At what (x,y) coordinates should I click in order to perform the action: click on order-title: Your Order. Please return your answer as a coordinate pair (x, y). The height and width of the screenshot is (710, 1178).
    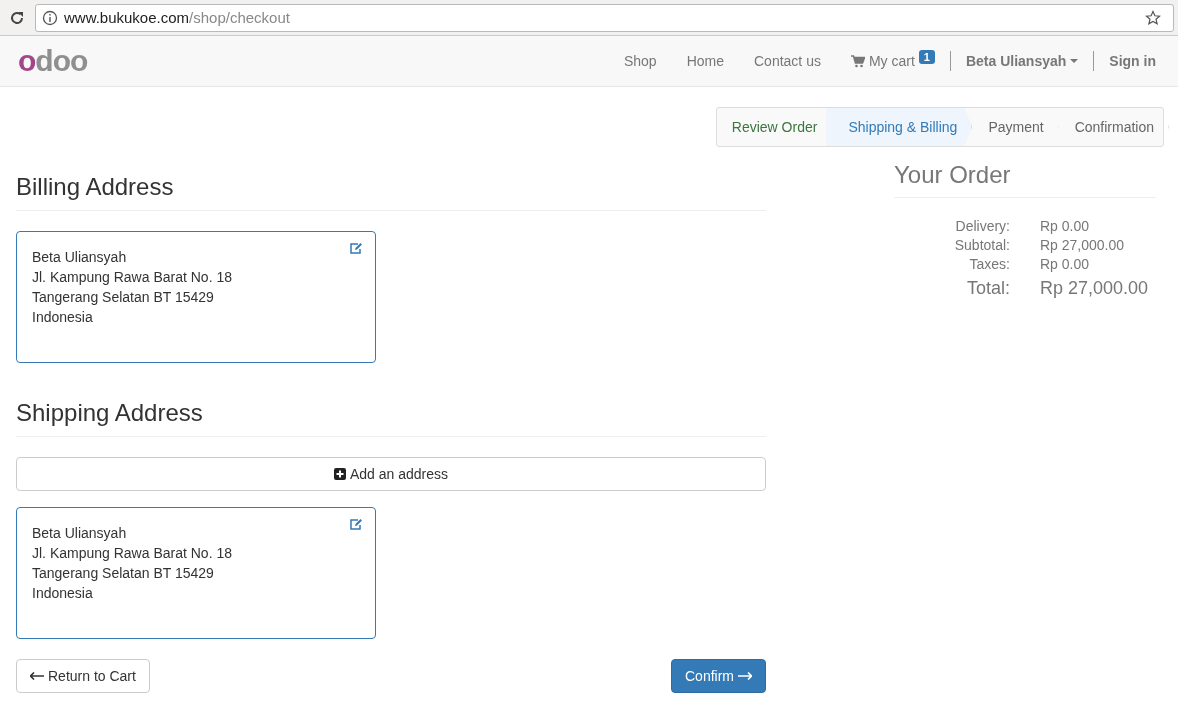
    Looking at the image, I should click on (1025, 179).